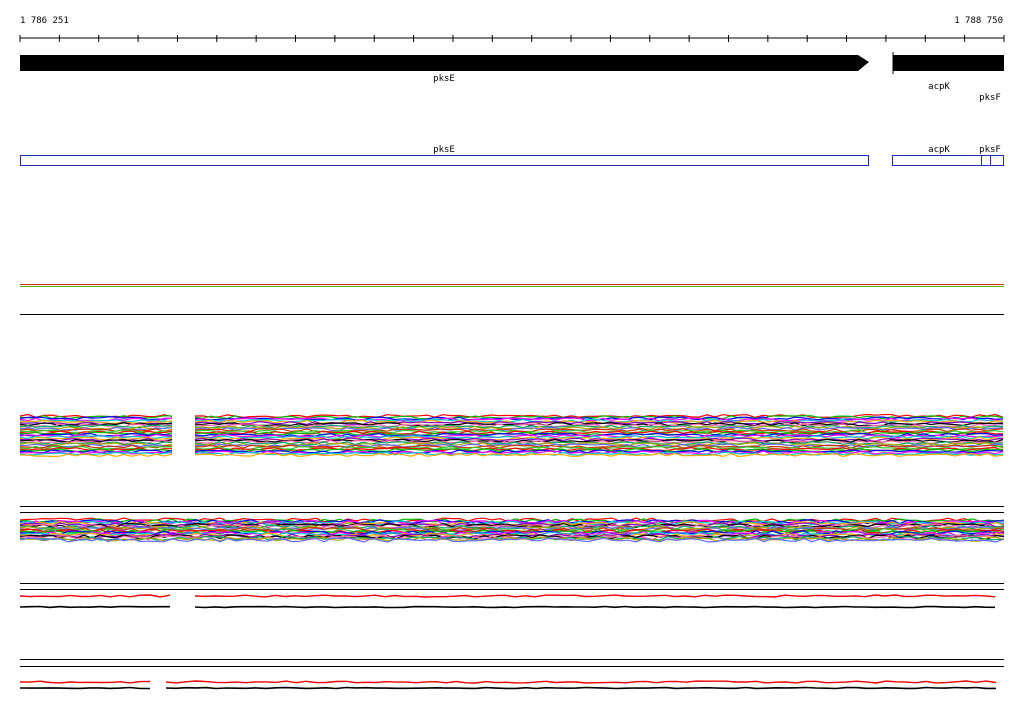  Describe the element at coordinates (444, 63) in the screenshot. I see `gene-arrow-pksE` at that location.